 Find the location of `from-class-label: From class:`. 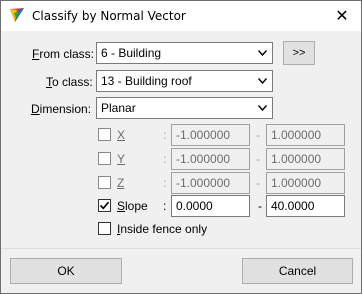

from-class-label: From class: is located at coordinates (63, 54).